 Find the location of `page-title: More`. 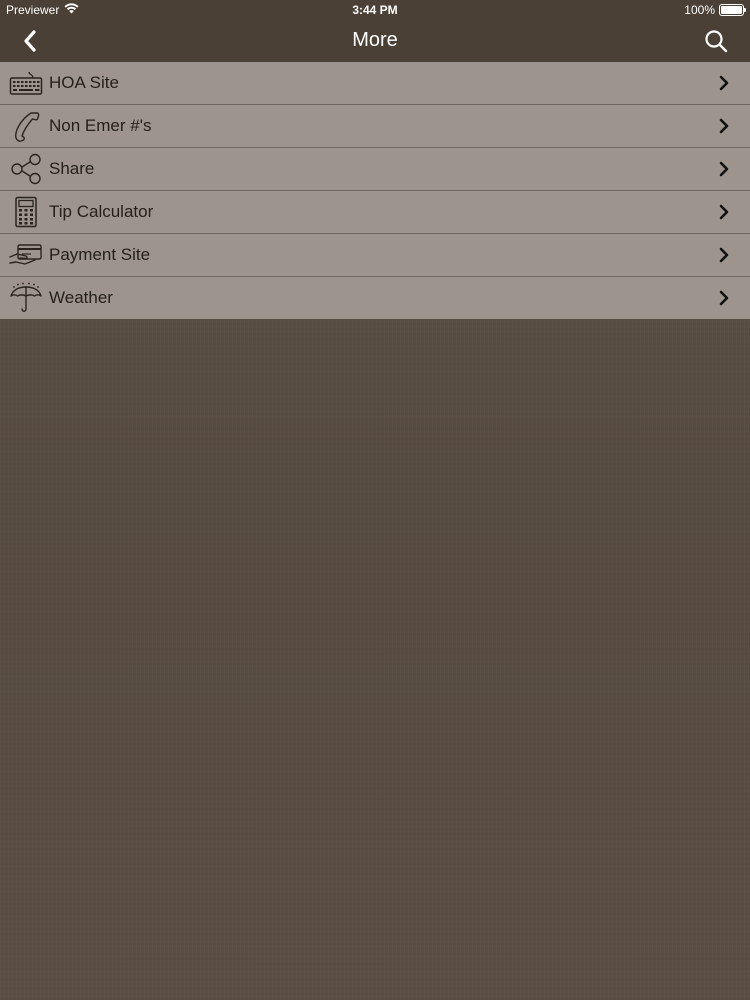

page-title: More is located at coordinates (375, 40).